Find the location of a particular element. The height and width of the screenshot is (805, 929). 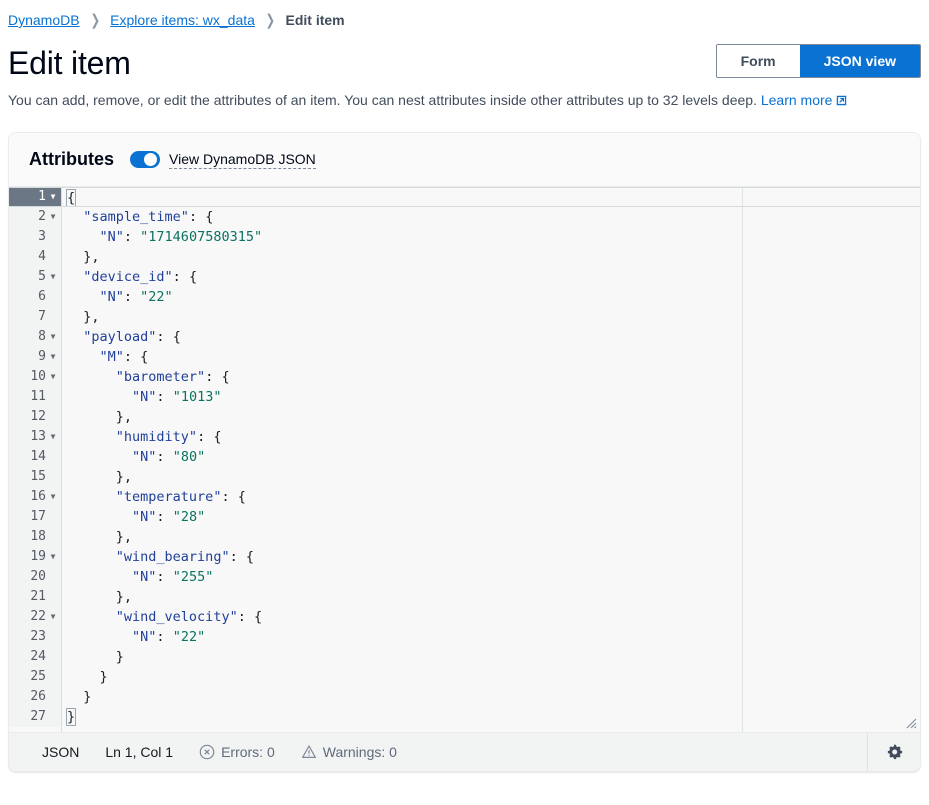

code-token: "wind_bearing" is located at coordinates (172, 557).